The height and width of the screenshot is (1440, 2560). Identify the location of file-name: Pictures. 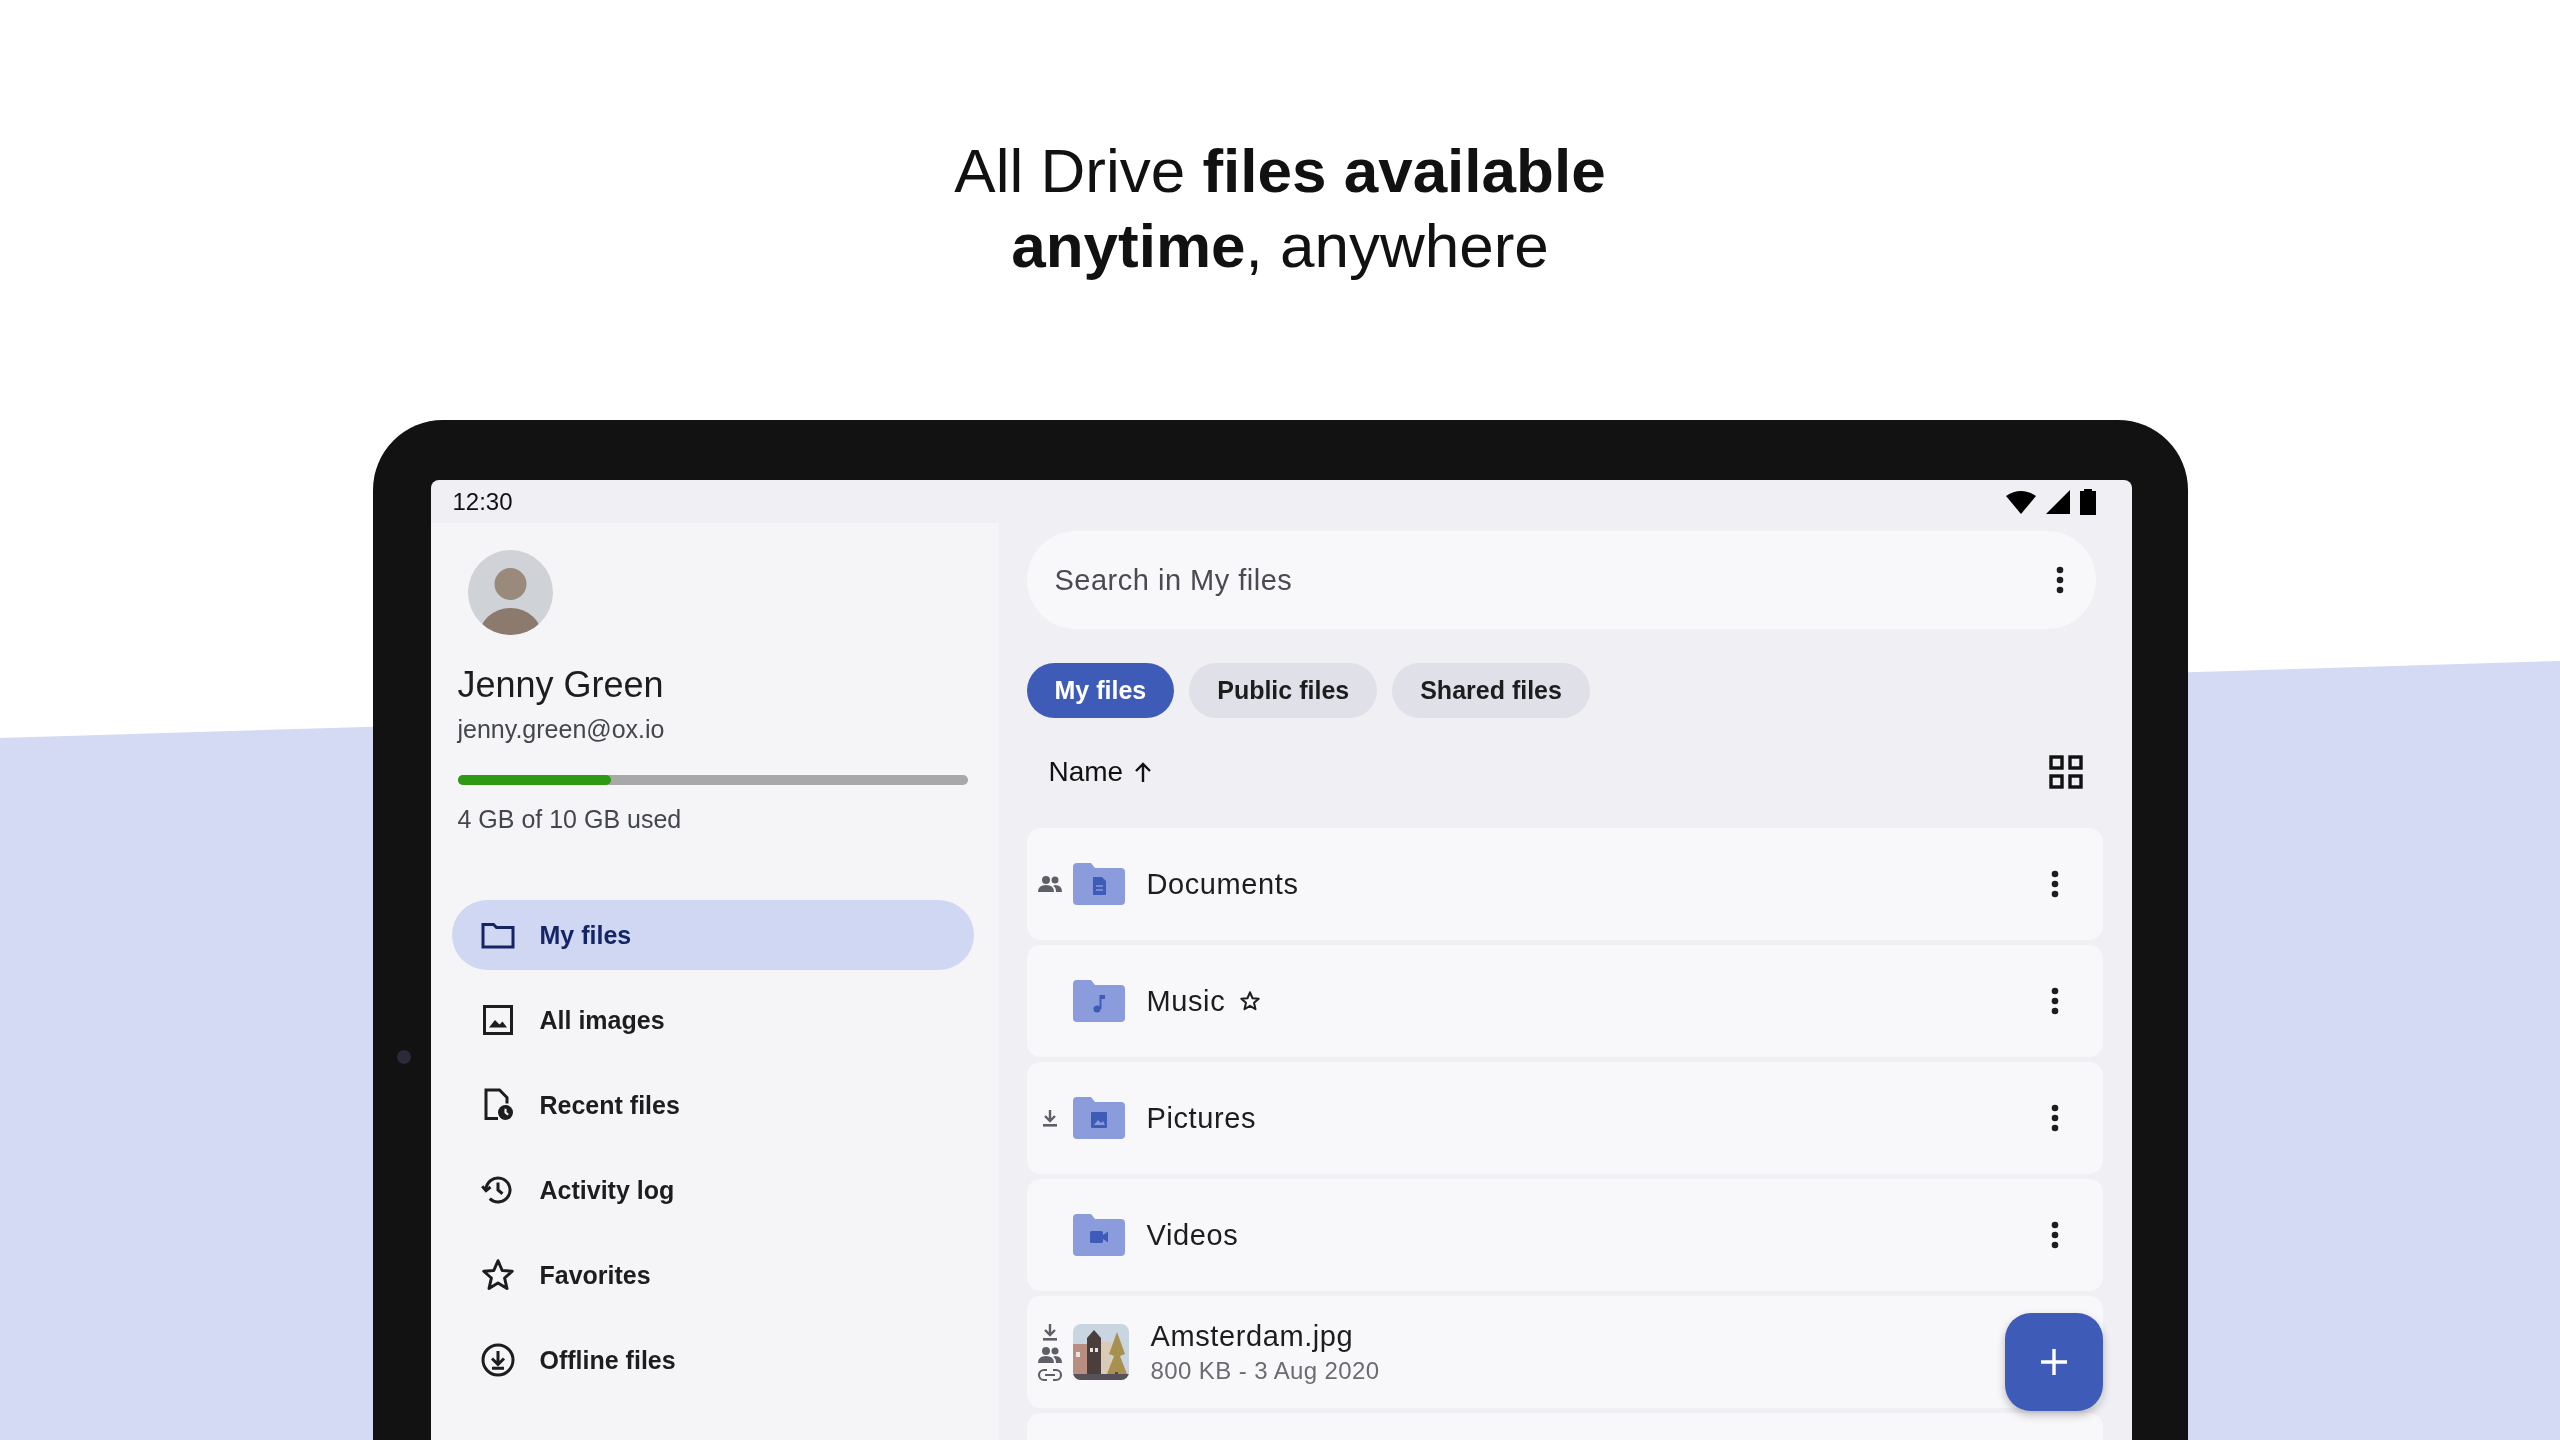
(1201, 1118).